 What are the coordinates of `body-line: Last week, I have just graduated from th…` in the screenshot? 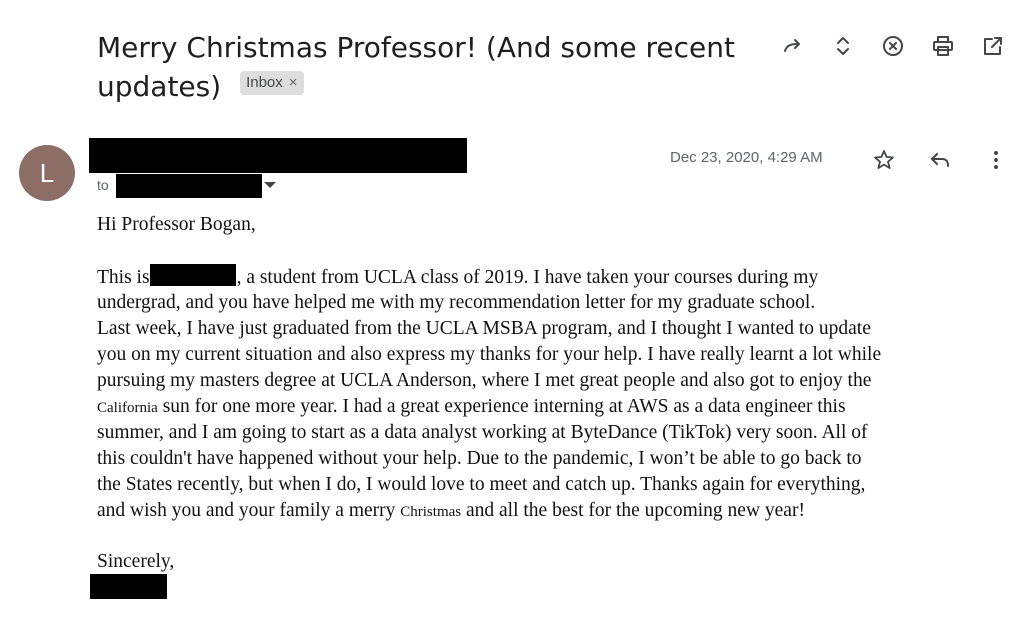 It's located at (484, 328).